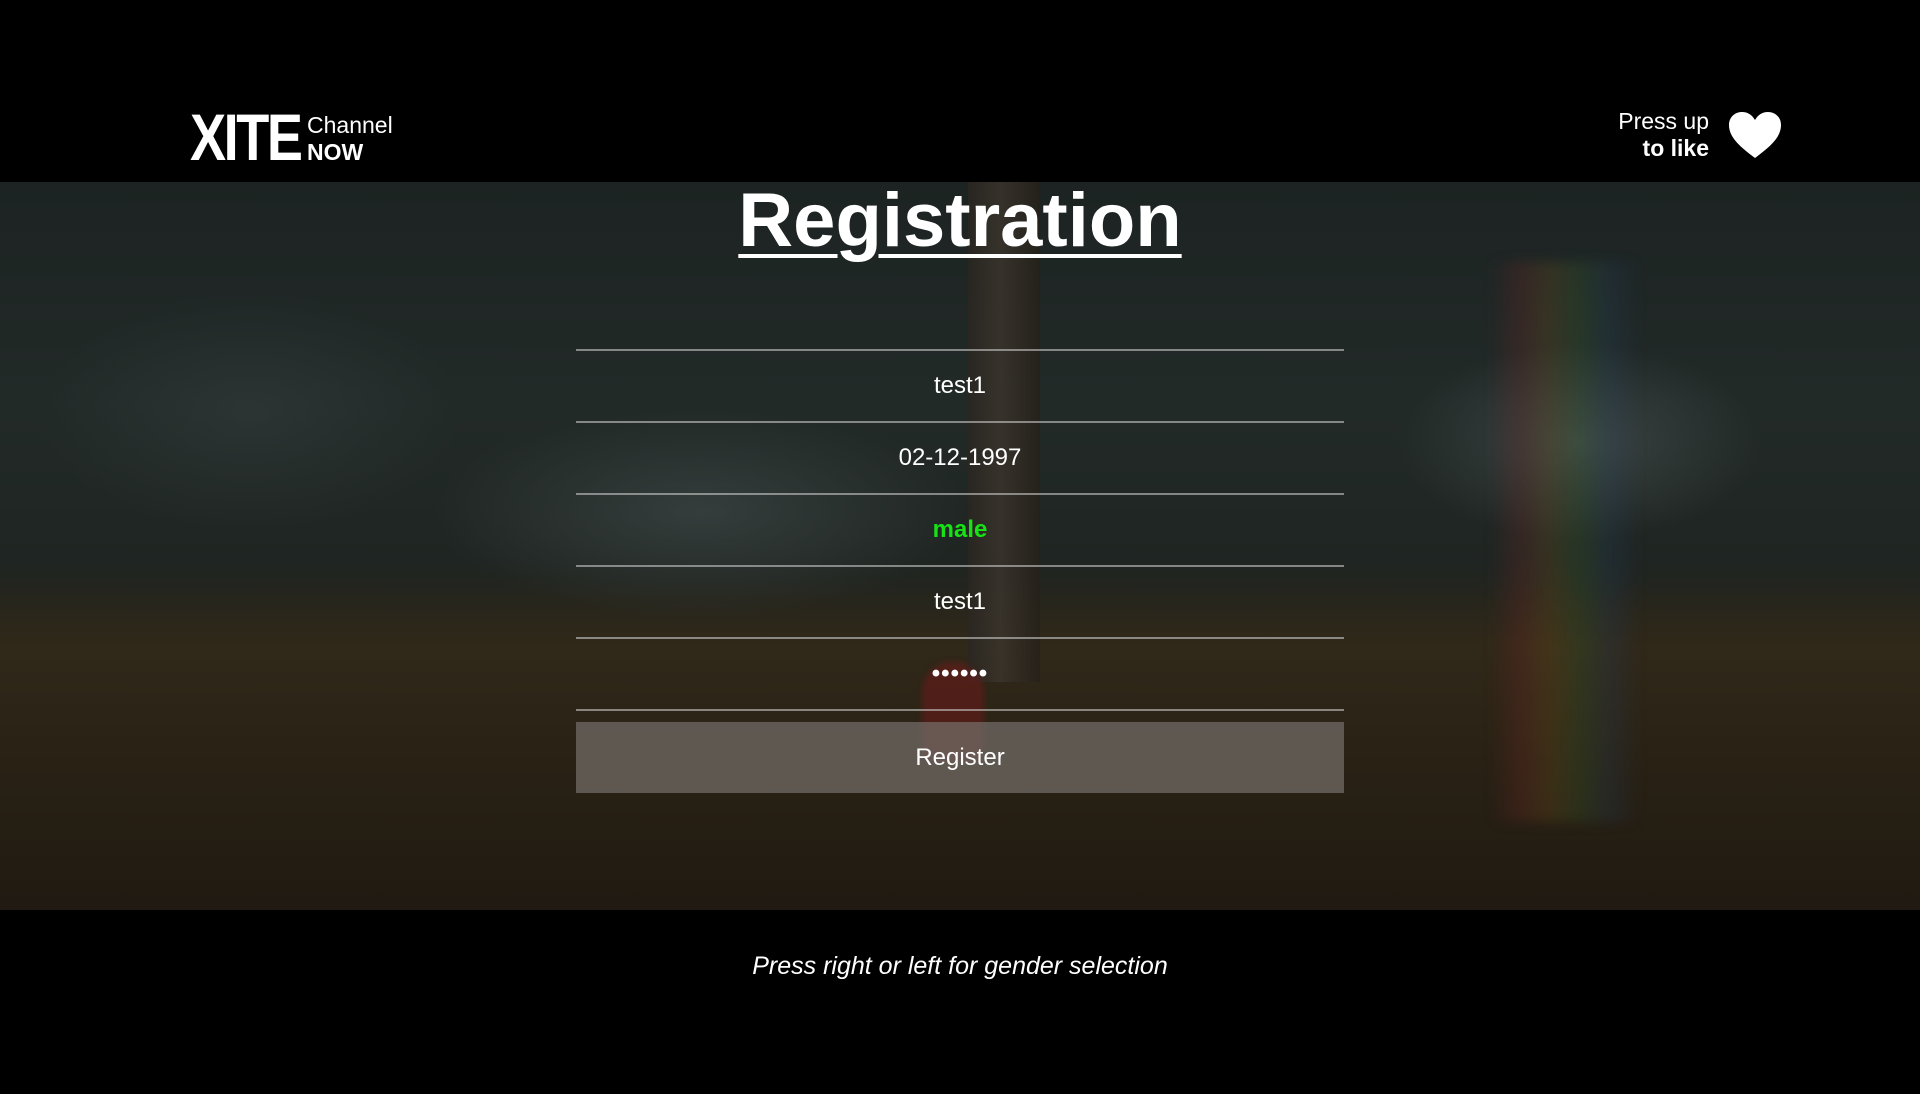  I want to click on heart-icon, so click(1755, 135).